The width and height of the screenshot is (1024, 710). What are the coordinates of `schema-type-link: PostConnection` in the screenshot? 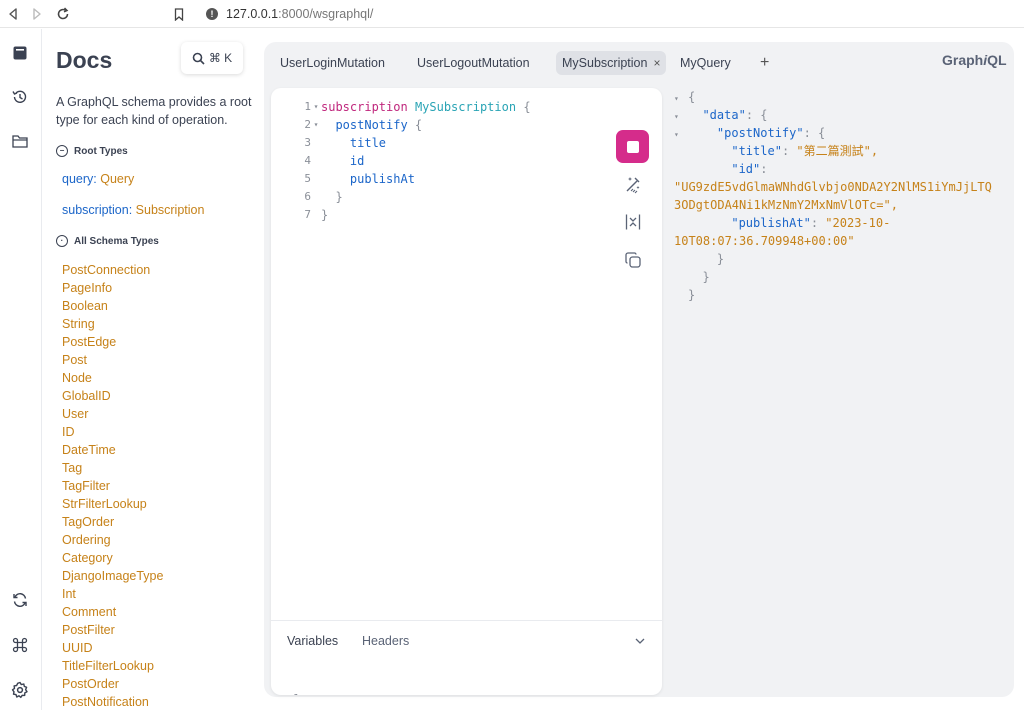 It's located at (112, 271).